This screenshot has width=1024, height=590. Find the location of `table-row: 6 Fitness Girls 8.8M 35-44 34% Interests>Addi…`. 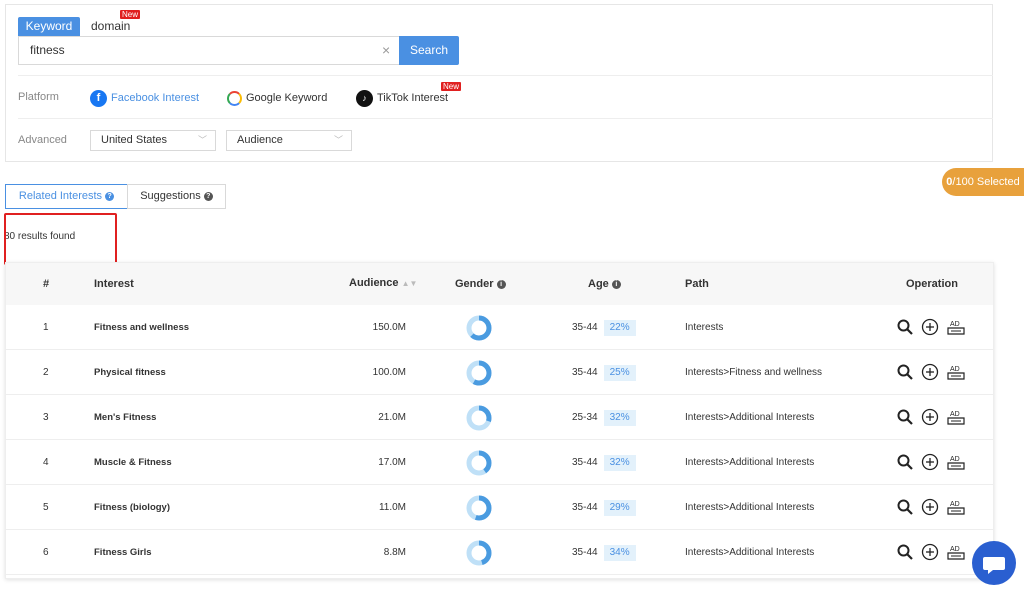

table-row: 6 Fitness Girls 8.8M 35-44 34% Interests>Addi… is located at coordinates (499, 552).